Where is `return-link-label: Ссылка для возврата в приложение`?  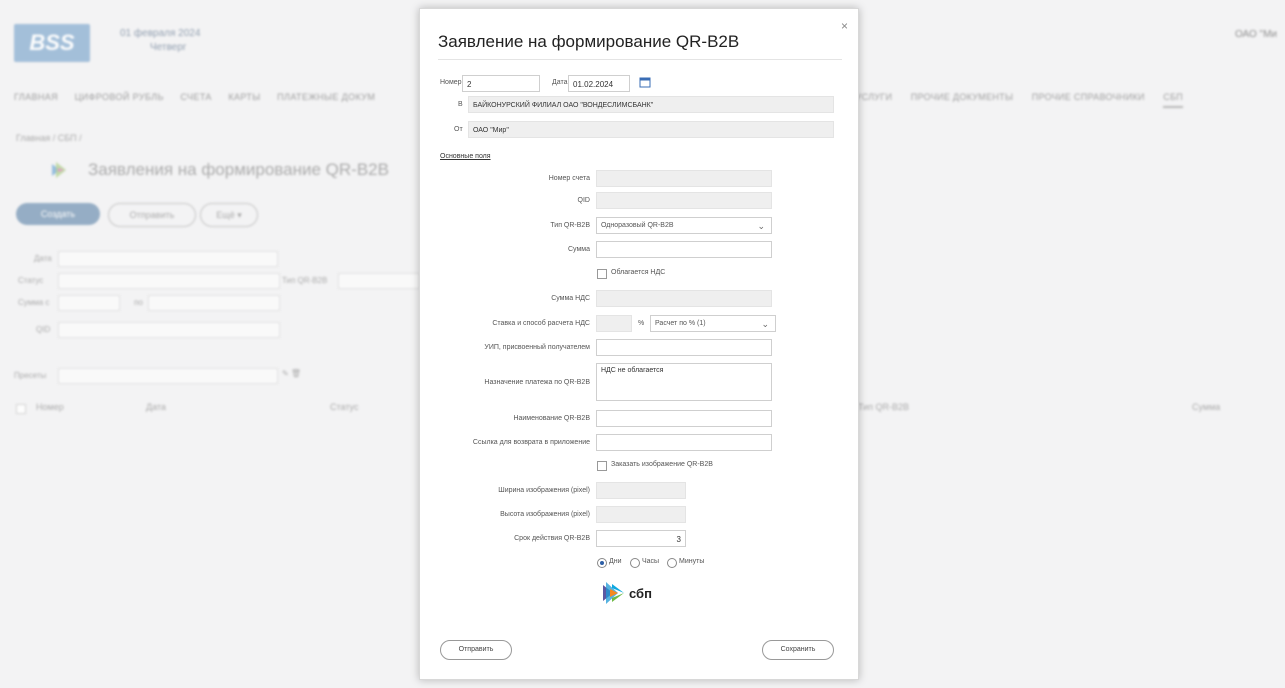
return-link-label: Ссылка для возврата в приложение is located at coordinates (531, 442).